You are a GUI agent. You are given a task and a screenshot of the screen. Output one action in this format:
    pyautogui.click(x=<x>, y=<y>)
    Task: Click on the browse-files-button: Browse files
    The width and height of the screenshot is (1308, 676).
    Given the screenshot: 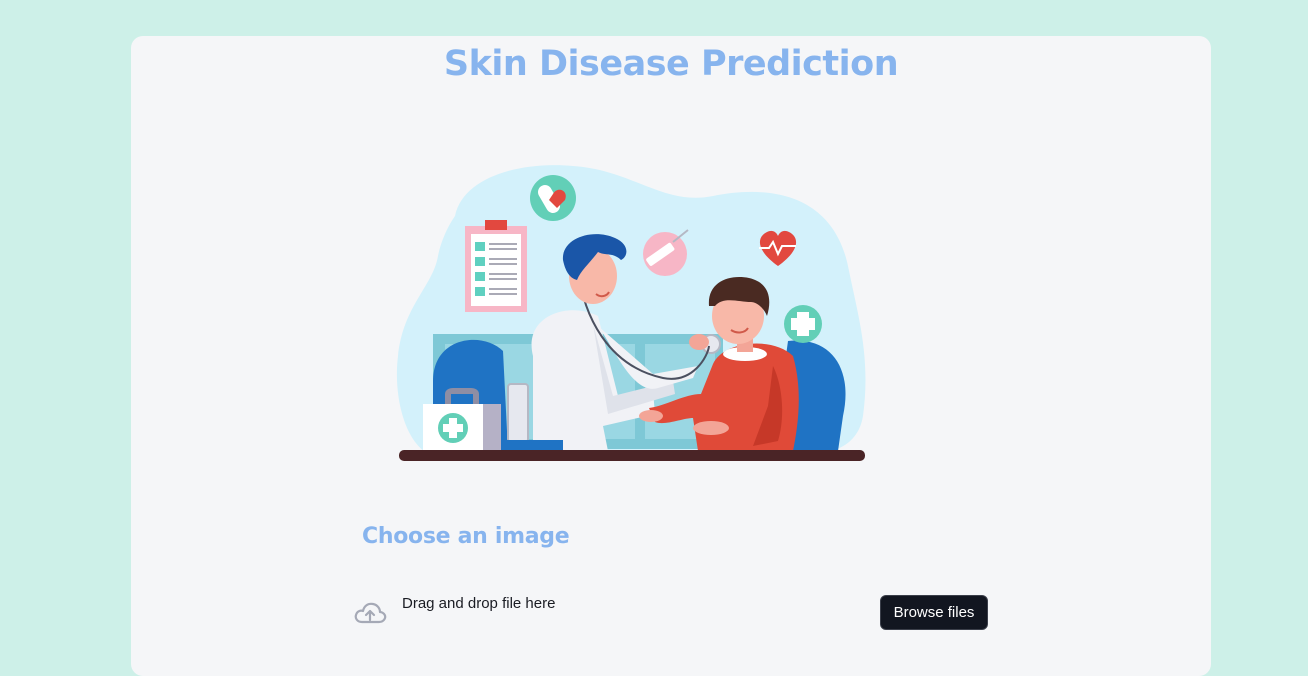 What is the action you would take?
    pyautogui.click(x=934, y=612)
    